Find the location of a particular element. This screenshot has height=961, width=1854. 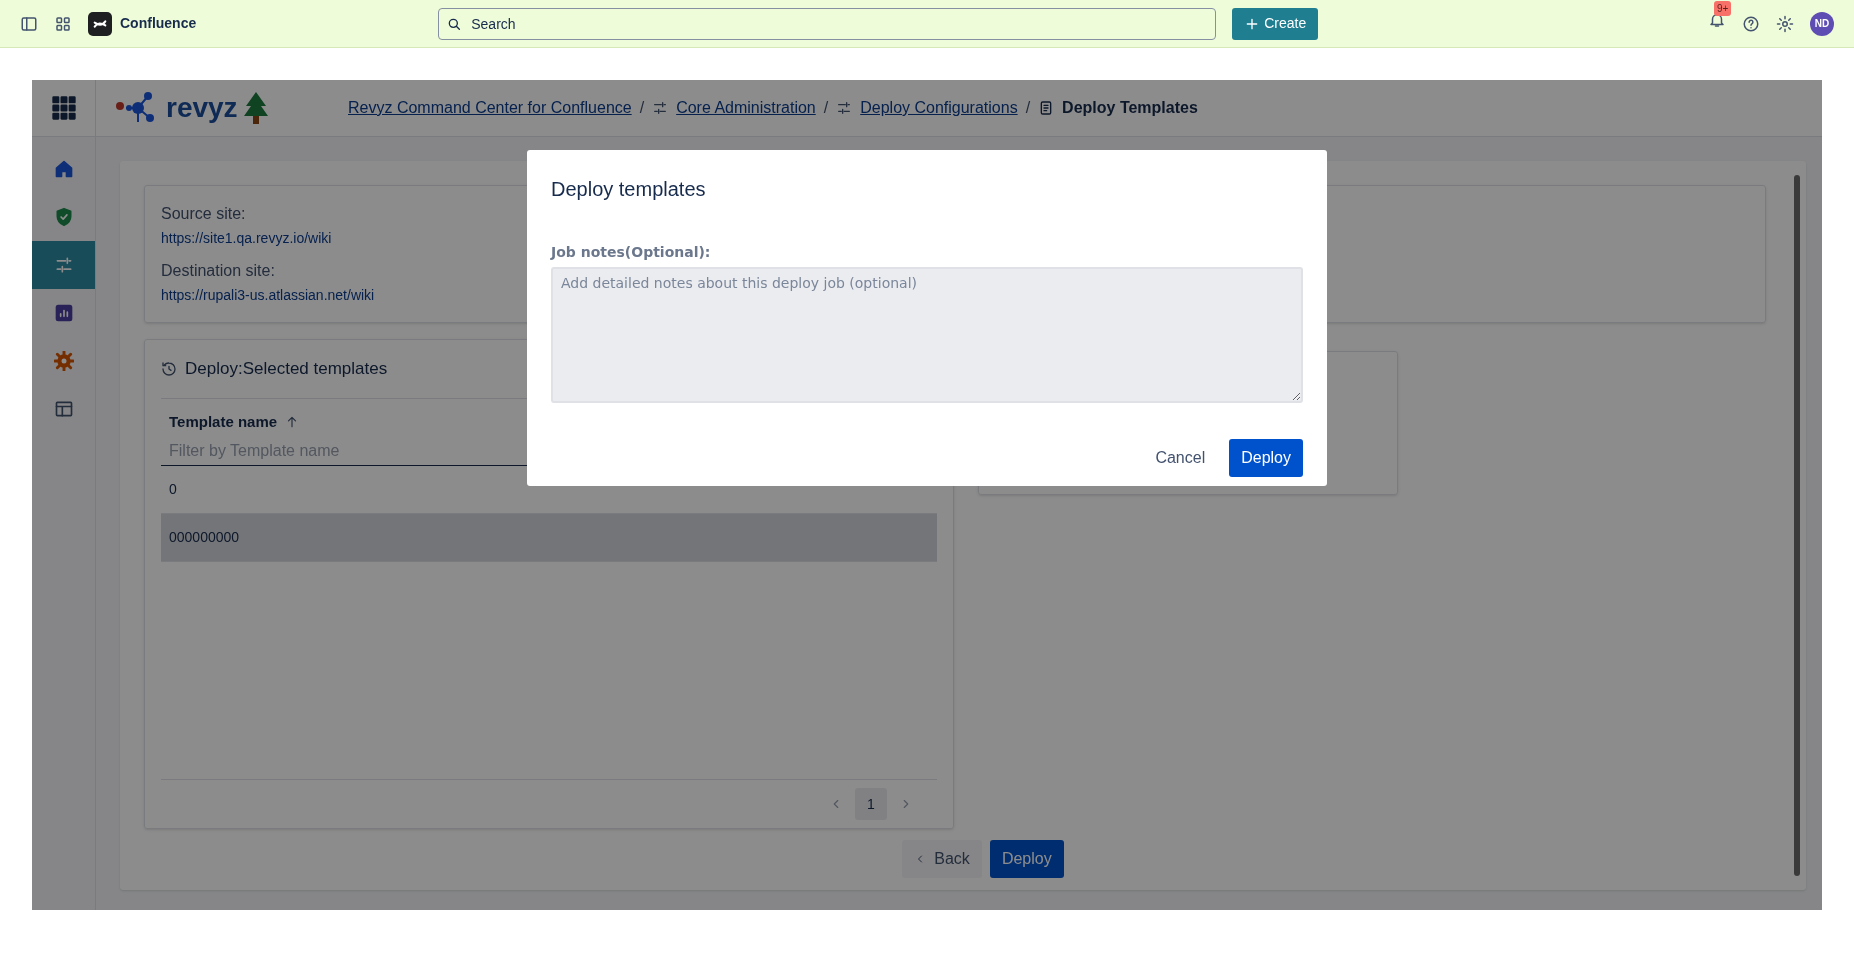

back-button: Back is located at coordinates (942, 859).